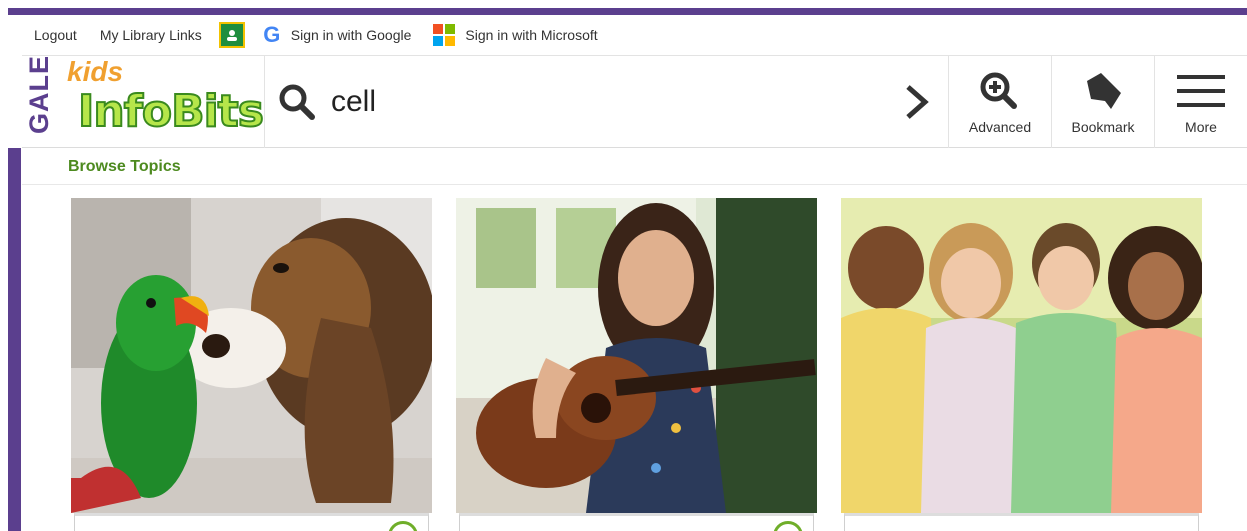 The width and height of the screenshot is (1247, 531). I want to click on advanced-label: Advanced, so click(1000, 127).